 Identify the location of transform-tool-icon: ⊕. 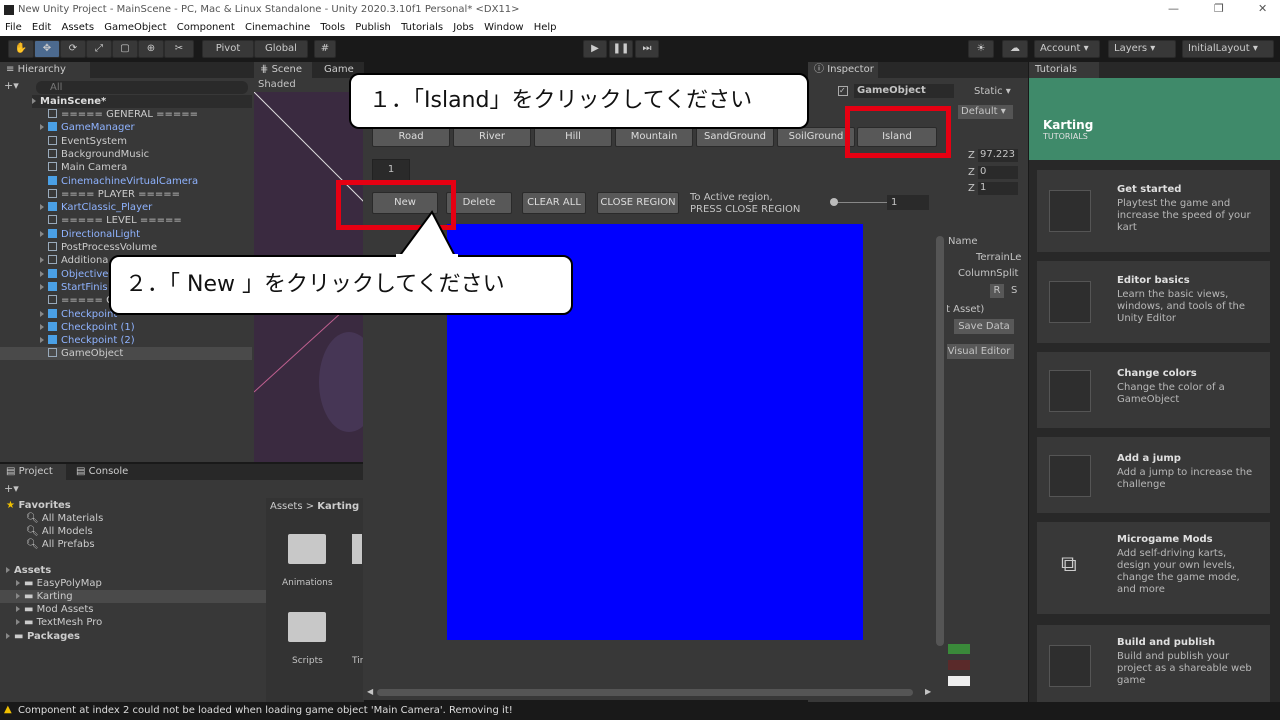
(151, 49).